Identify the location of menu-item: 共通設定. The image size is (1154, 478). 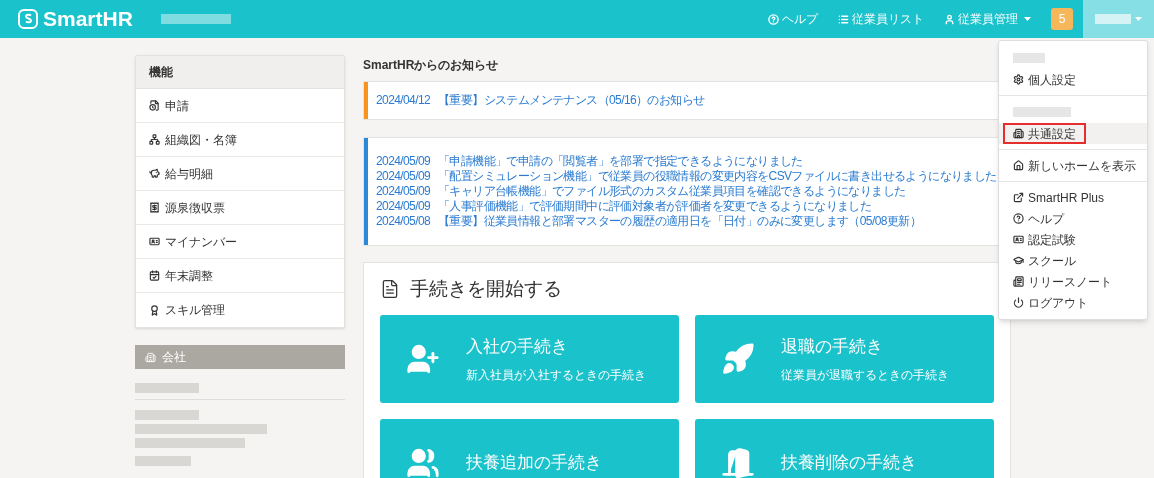
(1073, 133).